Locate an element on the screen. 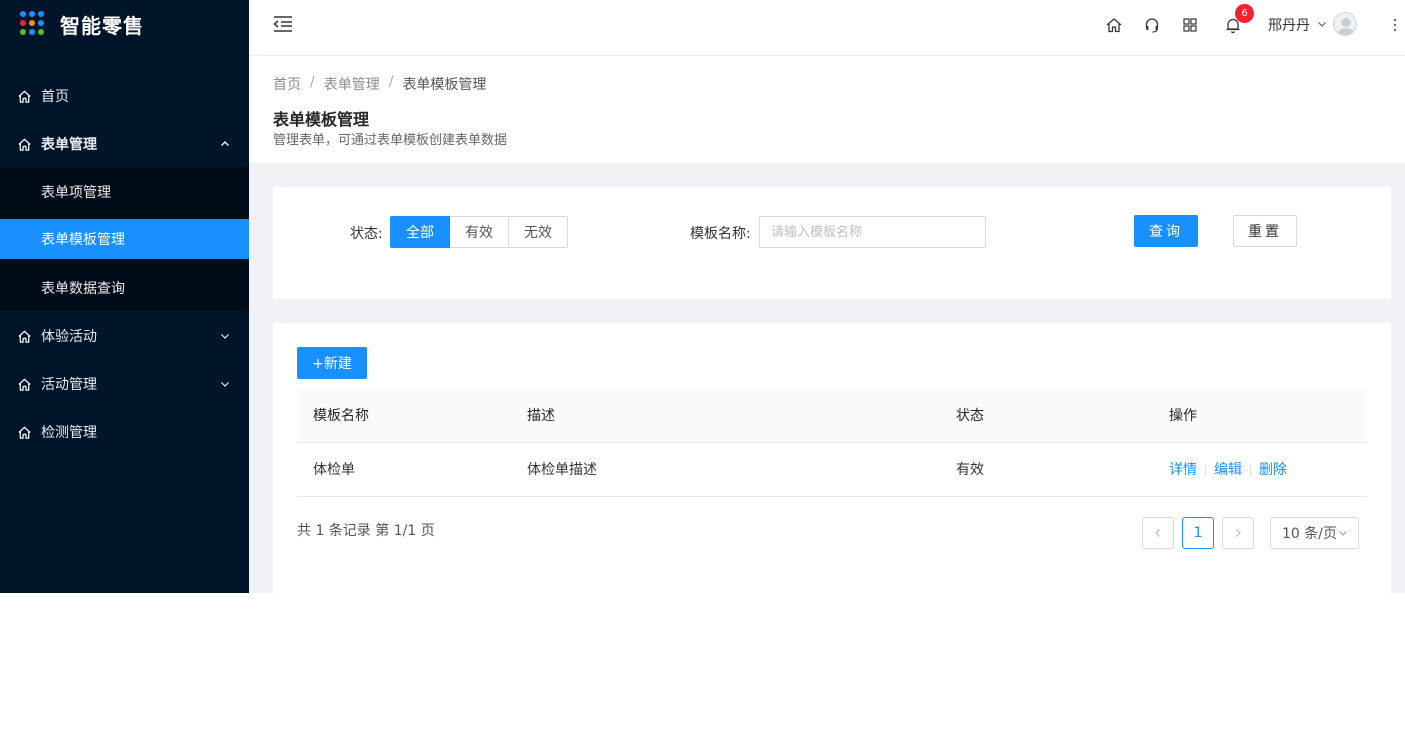 The height and width of the screenshot is (733, 1405). sidebar-item-label: 活动管理 is located at coordinates (69, 385).